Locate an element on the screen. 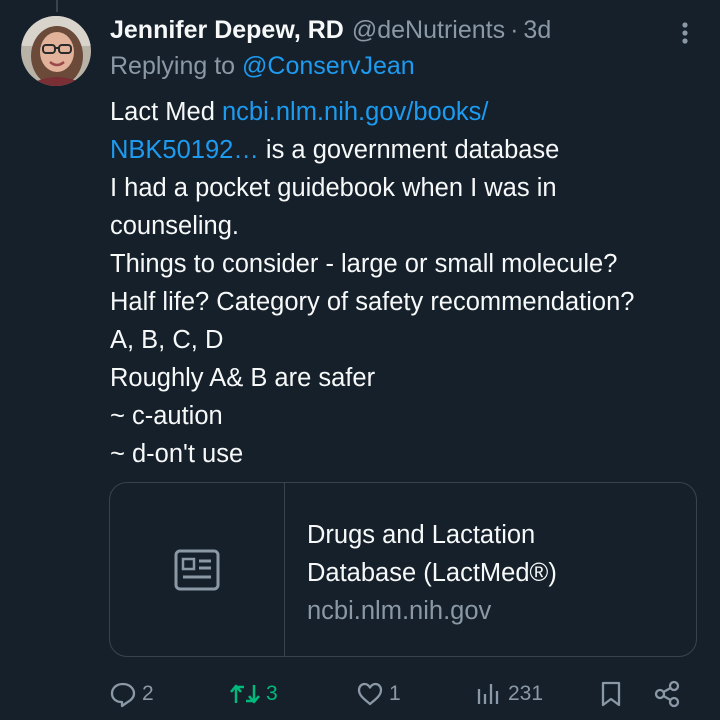 This screenshot has width=720, height=720. reply-icon is located at coordinates (123, 695).